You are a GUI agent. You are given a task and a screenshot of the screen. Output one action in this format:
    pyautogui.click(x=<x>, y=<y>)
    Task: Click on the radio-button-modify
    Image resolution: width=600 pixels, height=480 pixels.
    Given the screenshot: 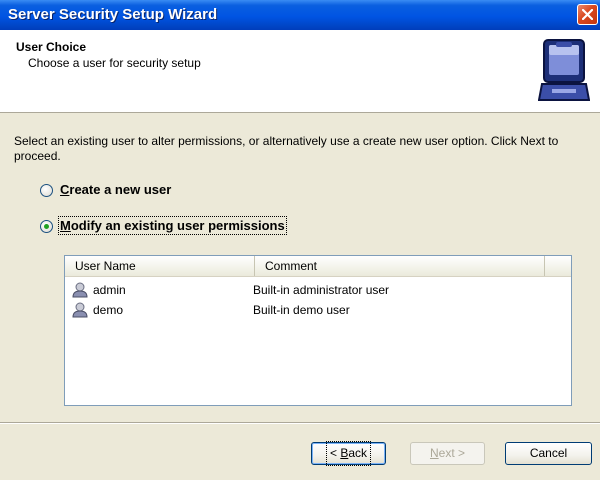 What is the action you would take?
    pyautogui.click(x=46, y=226)
    